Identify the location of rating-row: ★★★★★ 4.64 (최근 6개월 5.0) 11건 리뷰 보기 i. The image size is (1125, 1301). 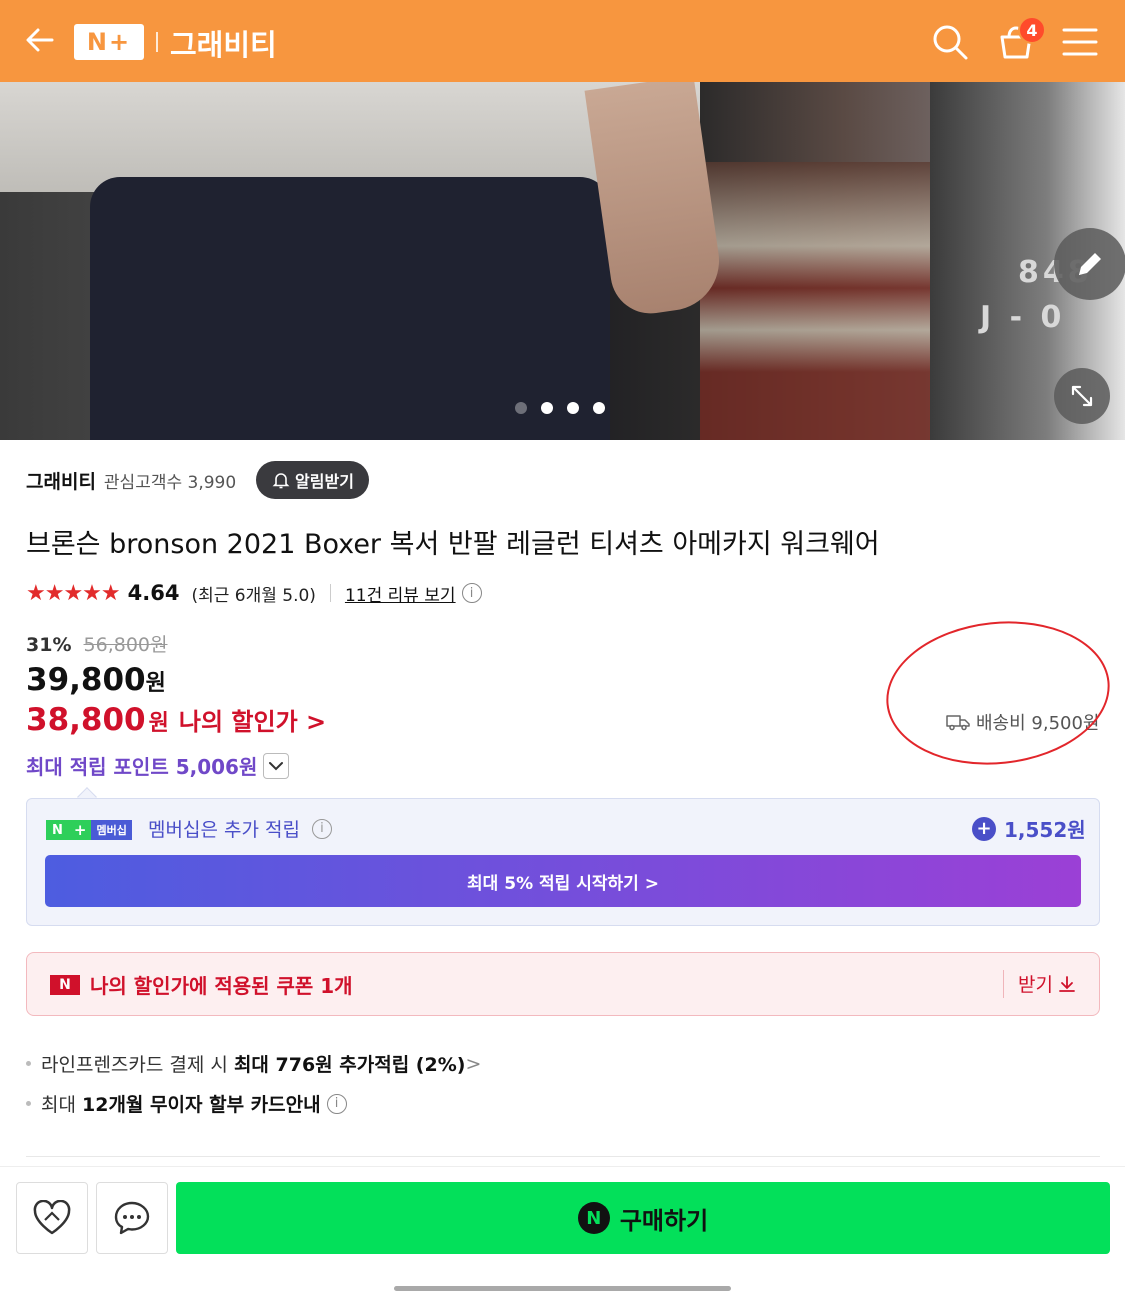
(254, 593).